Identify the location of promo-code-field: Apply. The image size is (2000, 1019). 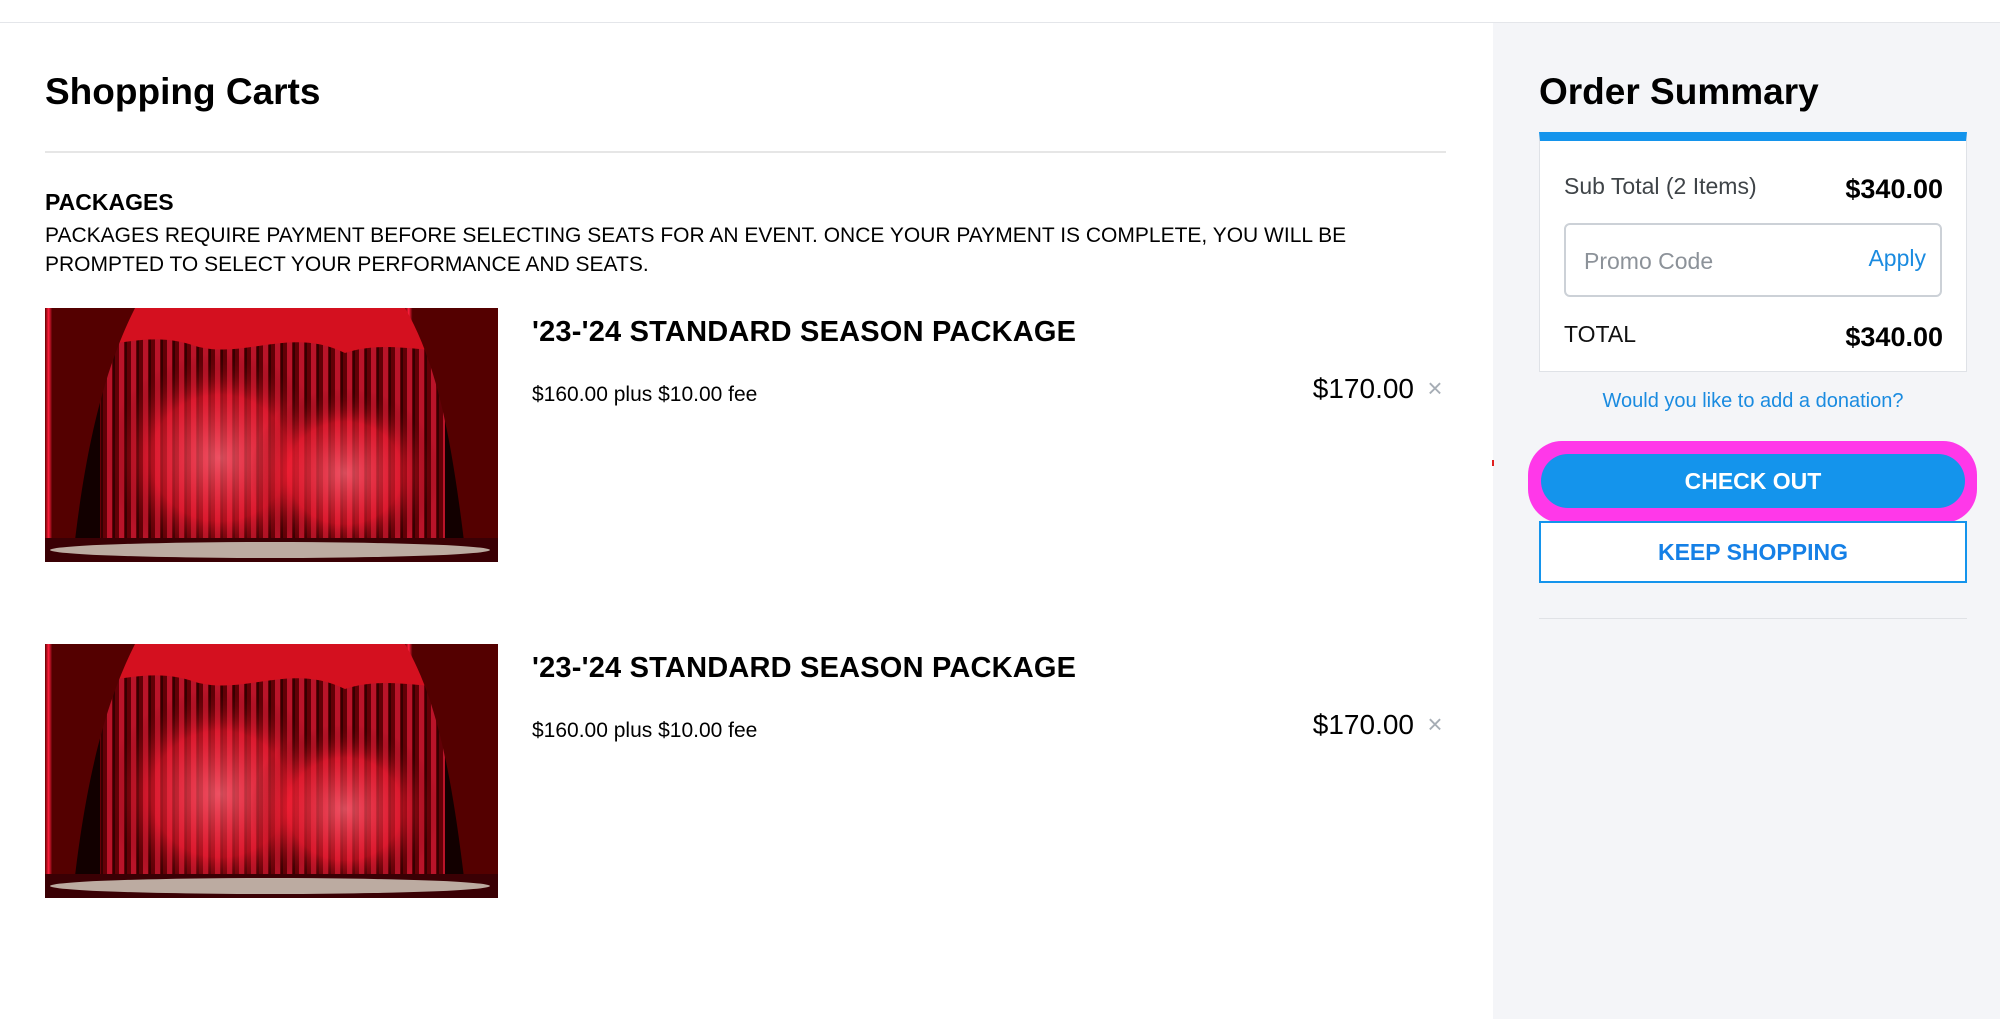
(1753, 260).